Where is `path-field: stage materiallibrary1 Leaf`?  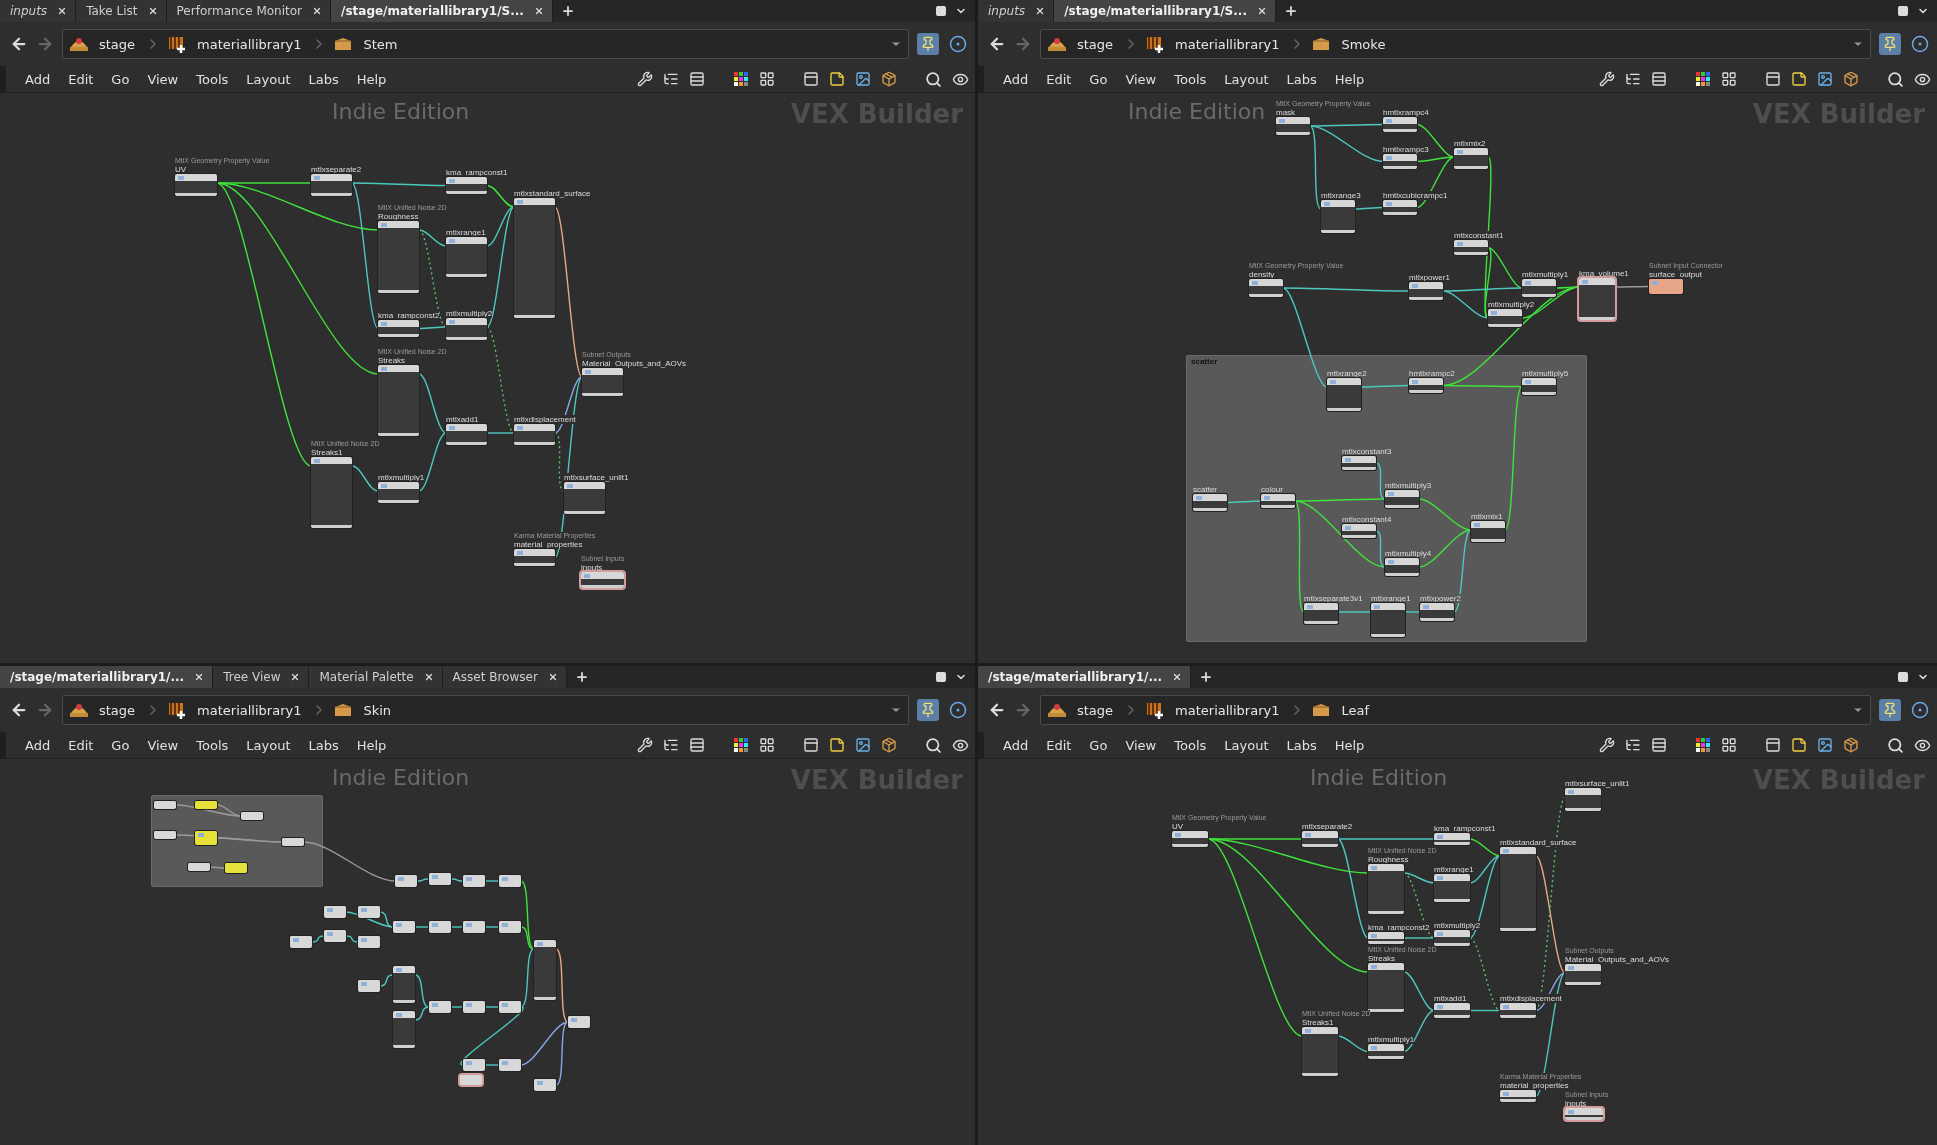 path-field: stage materiallibrary1 Leaf is located at coordinates (1455, 710).